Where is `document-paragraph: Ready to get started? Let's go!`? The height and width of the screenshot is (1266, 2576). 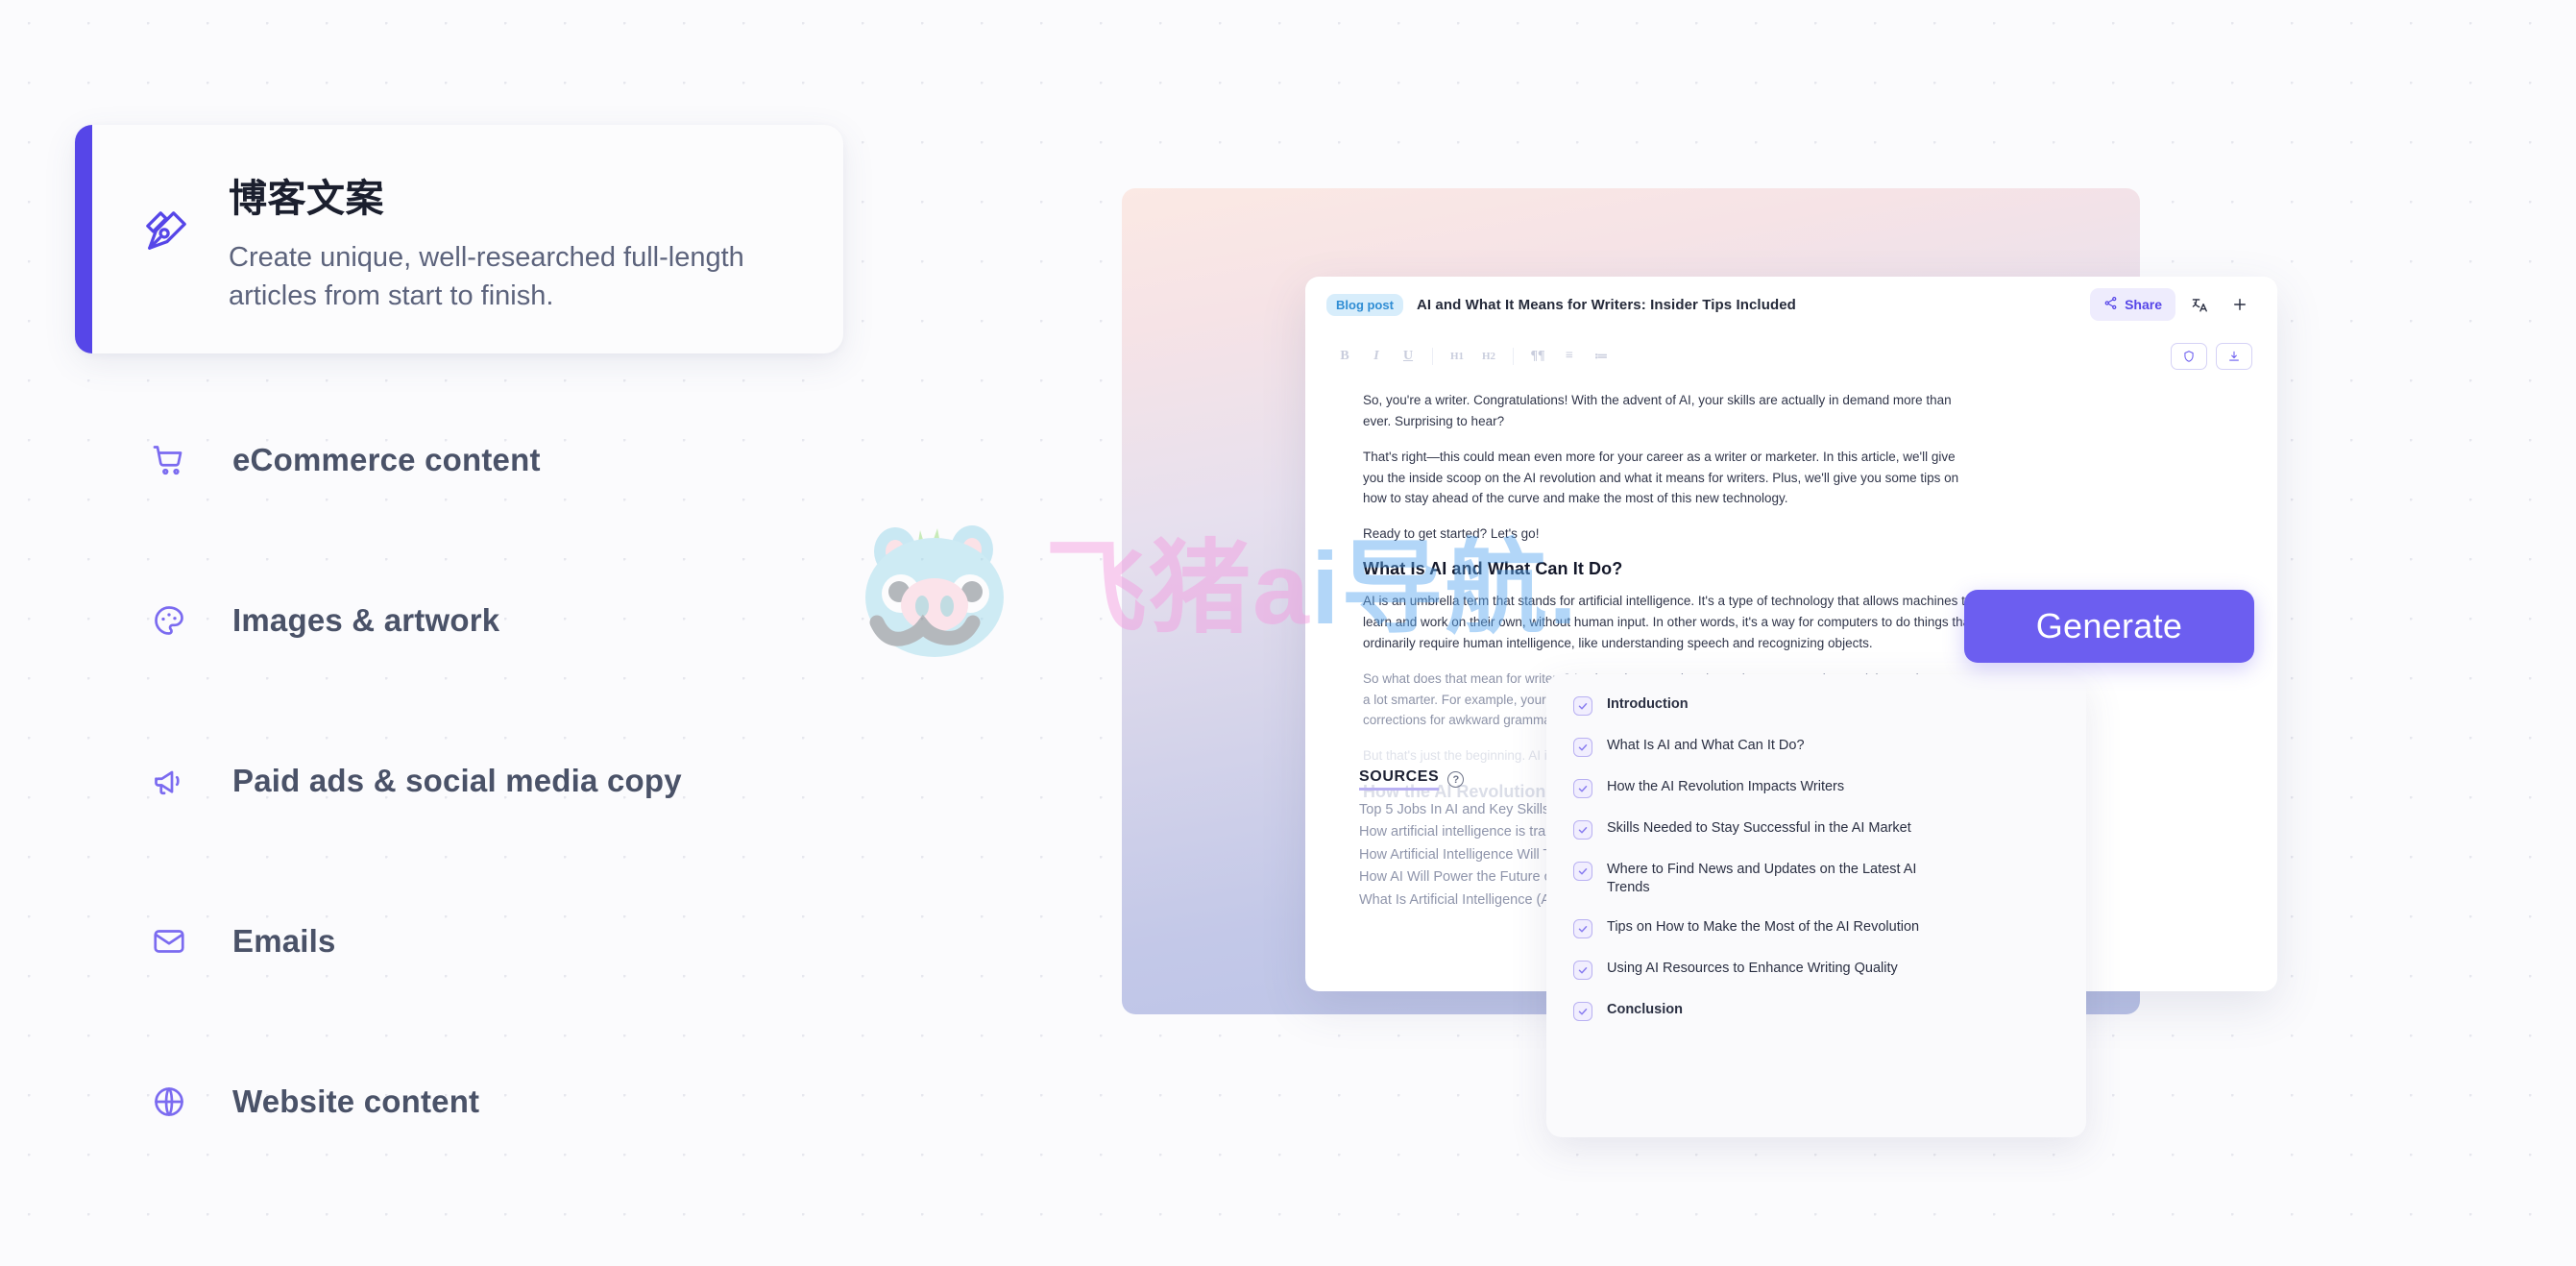 document-paragraph: Ready to get started? Let's go! is located at coordinates (1452, 534).